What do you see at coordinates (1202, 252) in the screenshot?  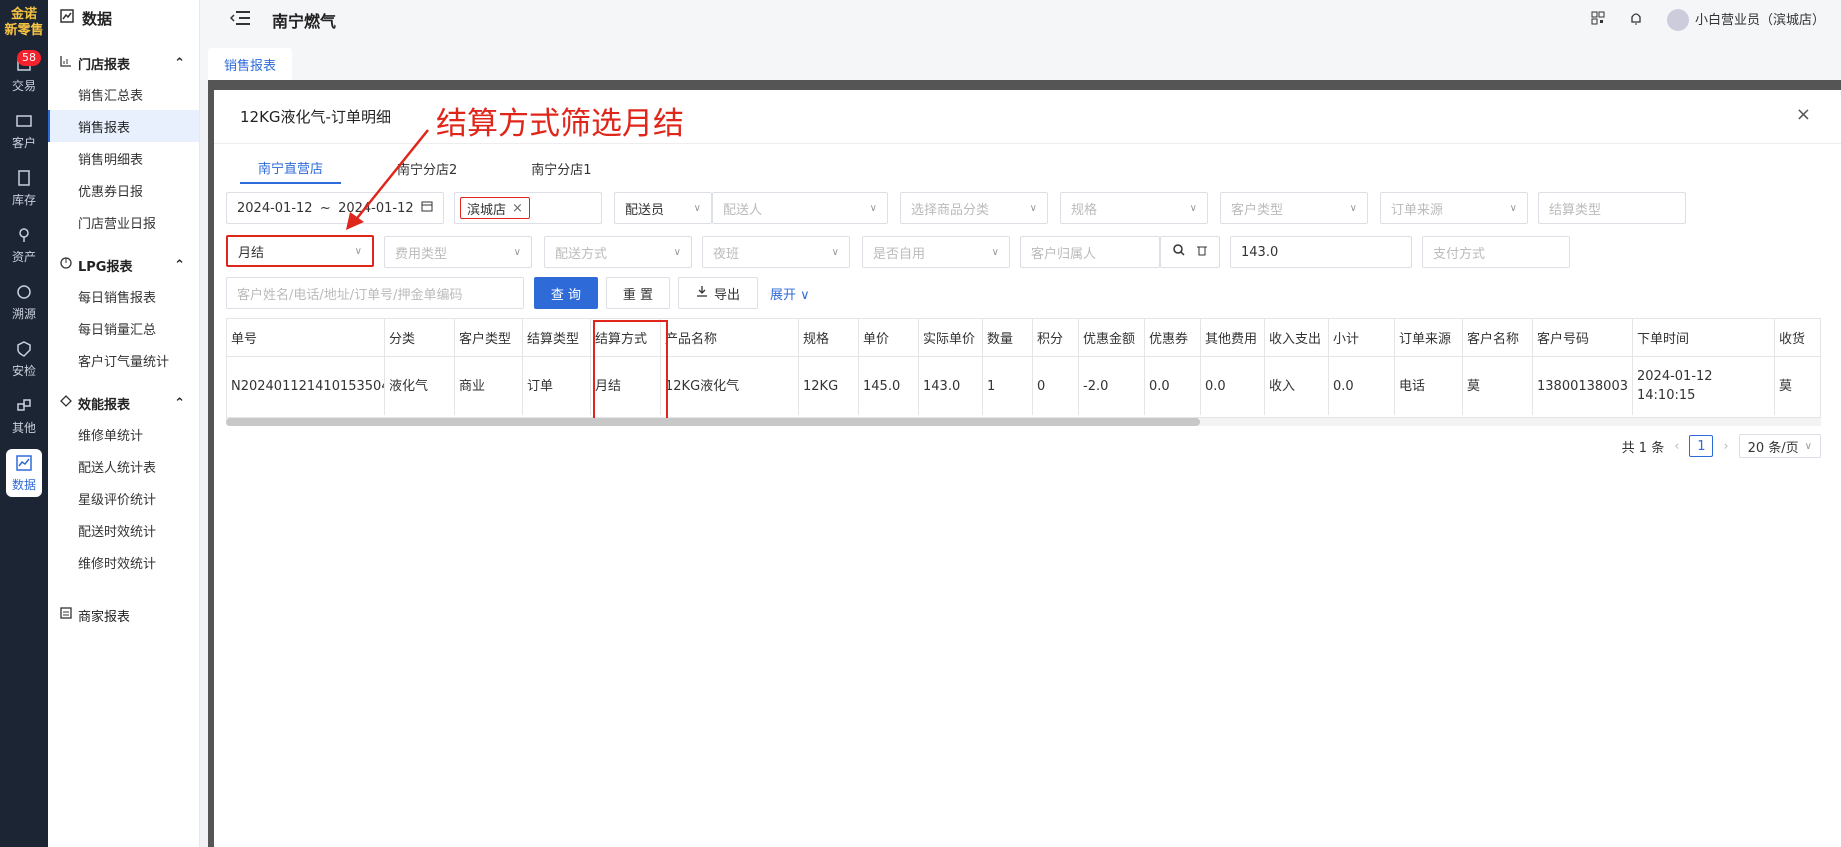 I see `delete-icon` at bounding box center [1202, 252].